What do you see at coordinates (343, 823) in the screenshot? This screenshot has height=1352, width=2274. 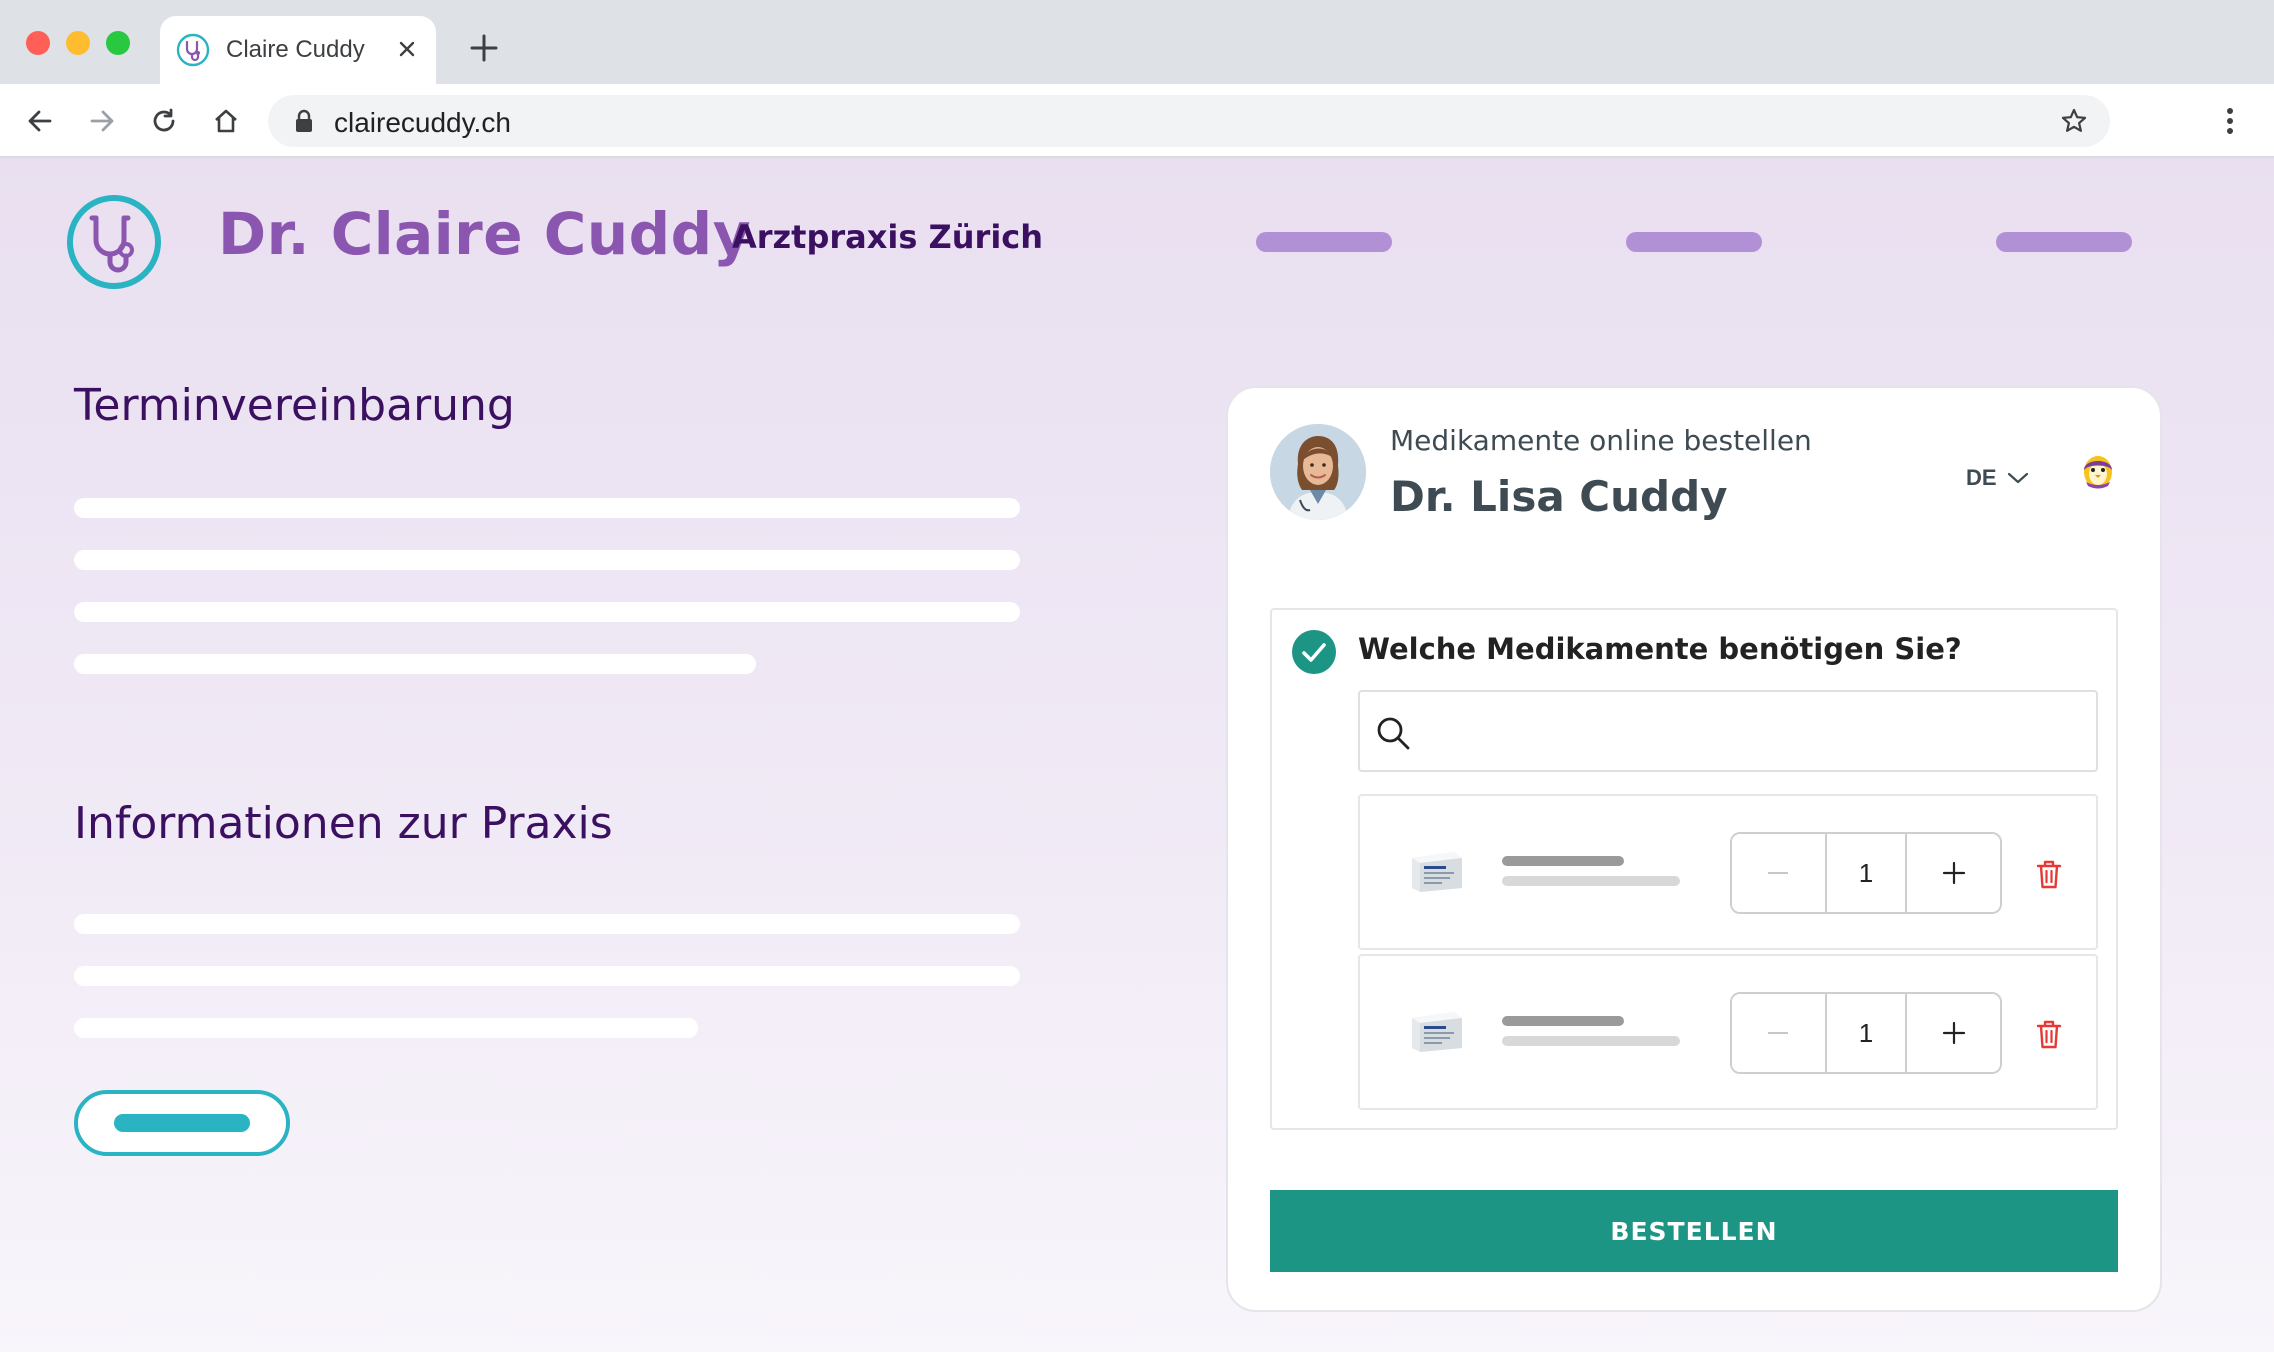 I see `section-heading-practice-info: Informationen zur Praxis` at bounding box center [343, 823].